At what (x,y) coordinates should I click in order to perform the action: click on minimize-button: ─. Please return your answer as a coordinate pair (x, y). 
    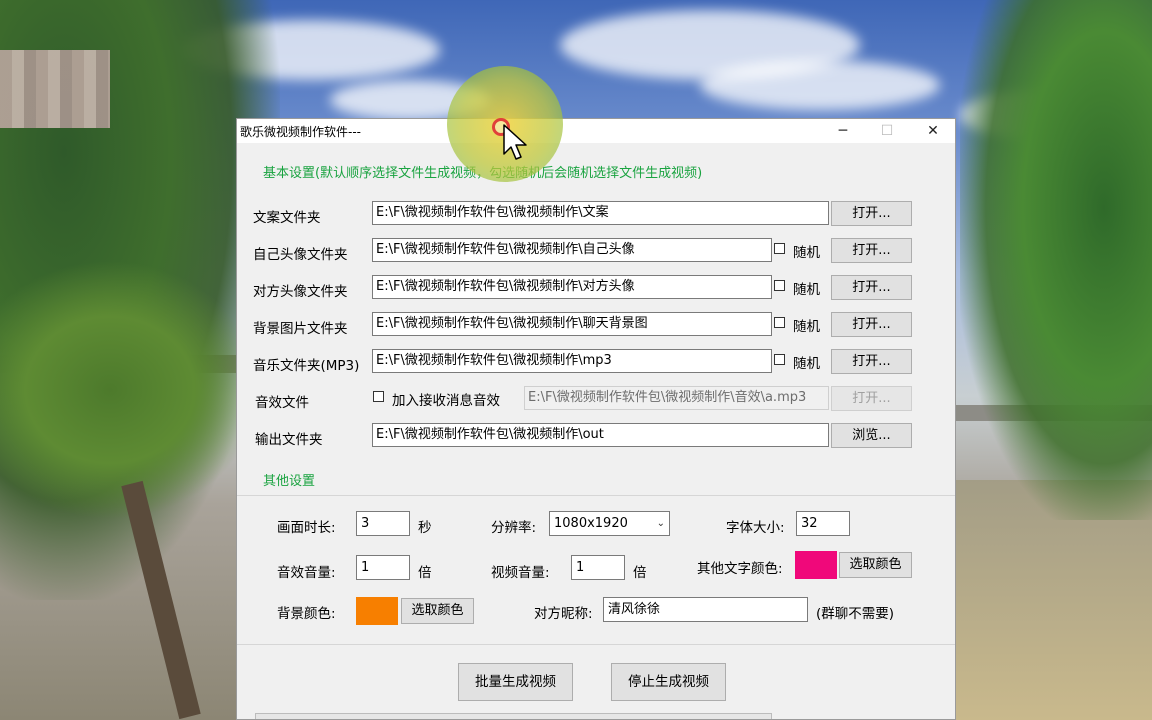
    Looking at the image, I should click on (843, 131).